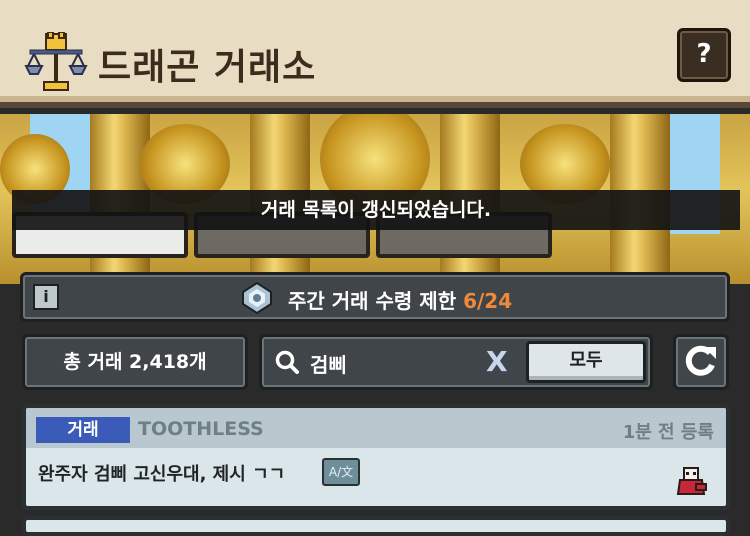  What do you see at coordinates (704, 55) in the screenshot?
I see `help-button: ?` at bounding box center [704, 55].